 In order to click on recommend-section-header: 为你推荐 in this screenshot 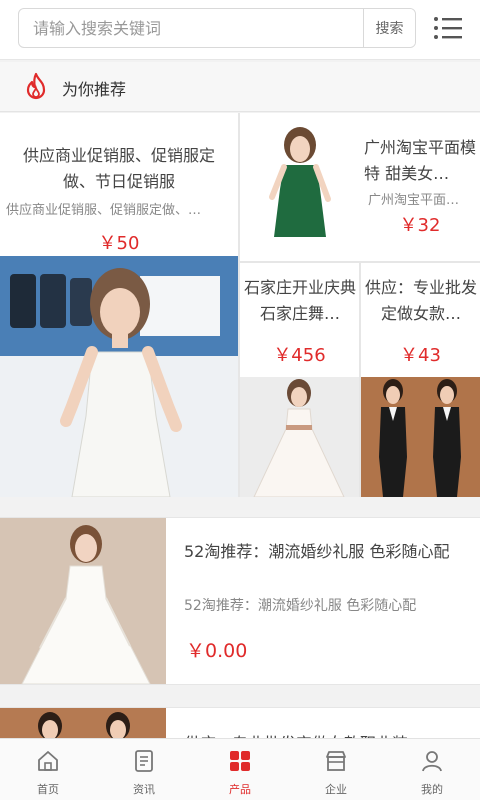, I will do `click(240, 87)`.